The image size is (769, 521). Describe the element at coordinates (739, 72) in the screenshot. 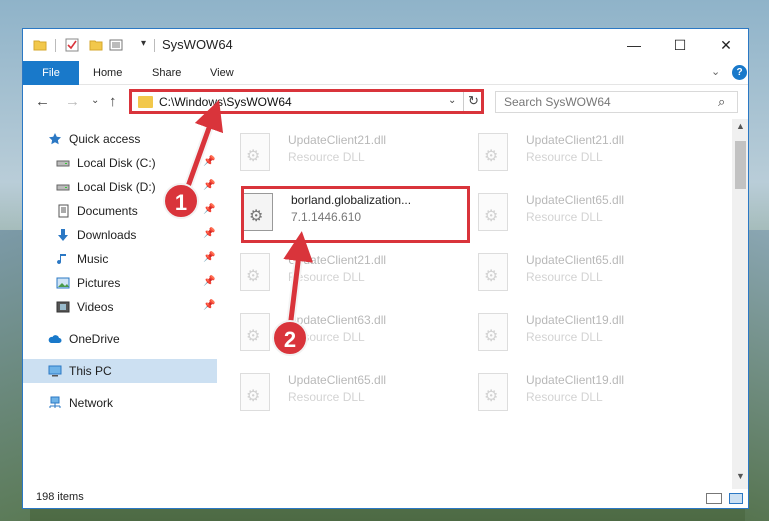

I see `help-icon: ?` at that location.